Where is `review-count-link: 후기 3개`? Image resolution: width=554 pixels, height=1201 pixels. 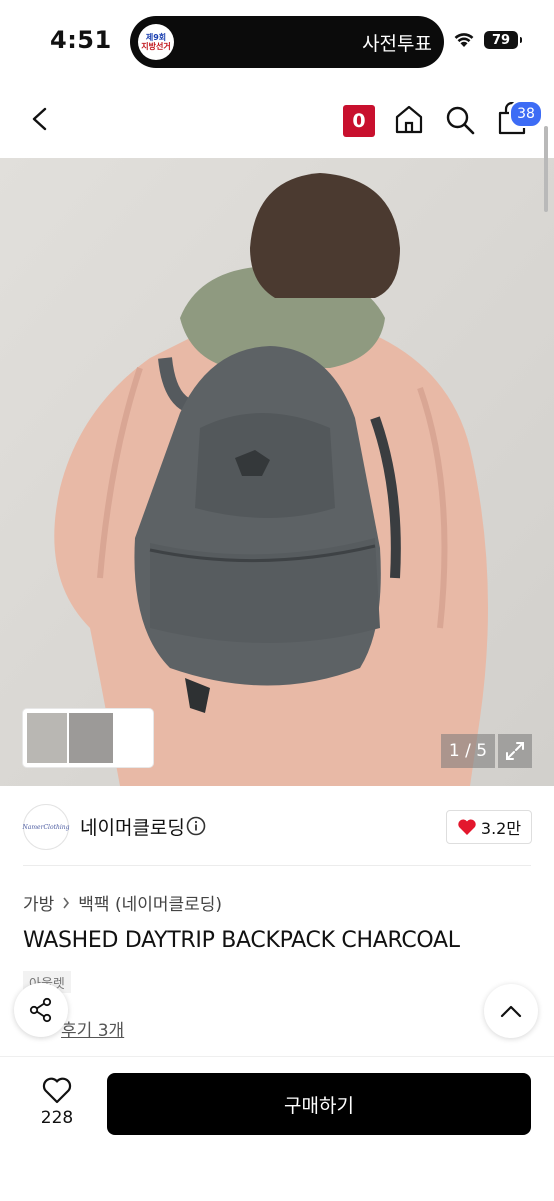 review-count-link: 후기 3개 is located at coordinates (92, 1028).